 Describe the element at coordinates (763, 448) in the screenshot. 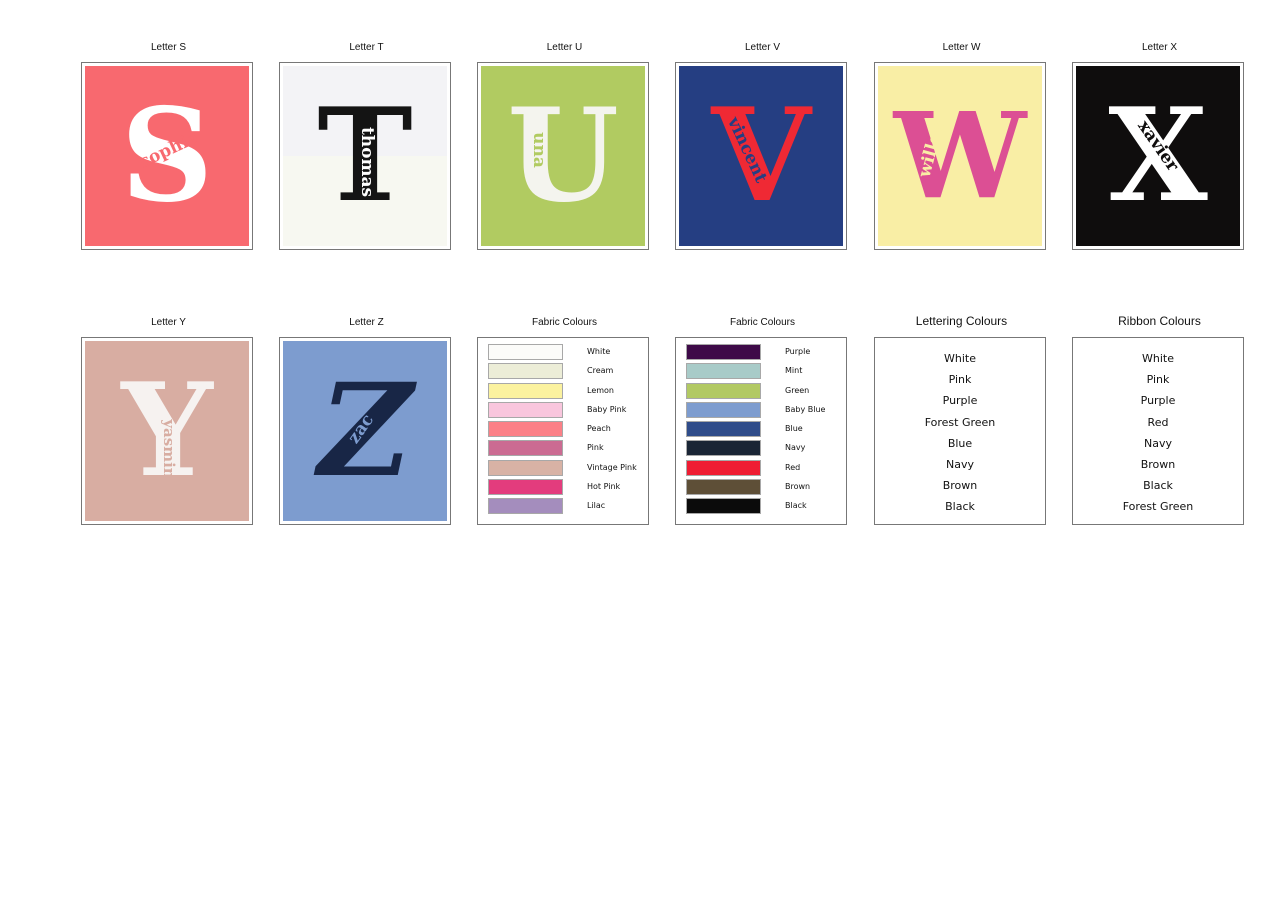

I see `colour-swatch-row: Navy` at that location.